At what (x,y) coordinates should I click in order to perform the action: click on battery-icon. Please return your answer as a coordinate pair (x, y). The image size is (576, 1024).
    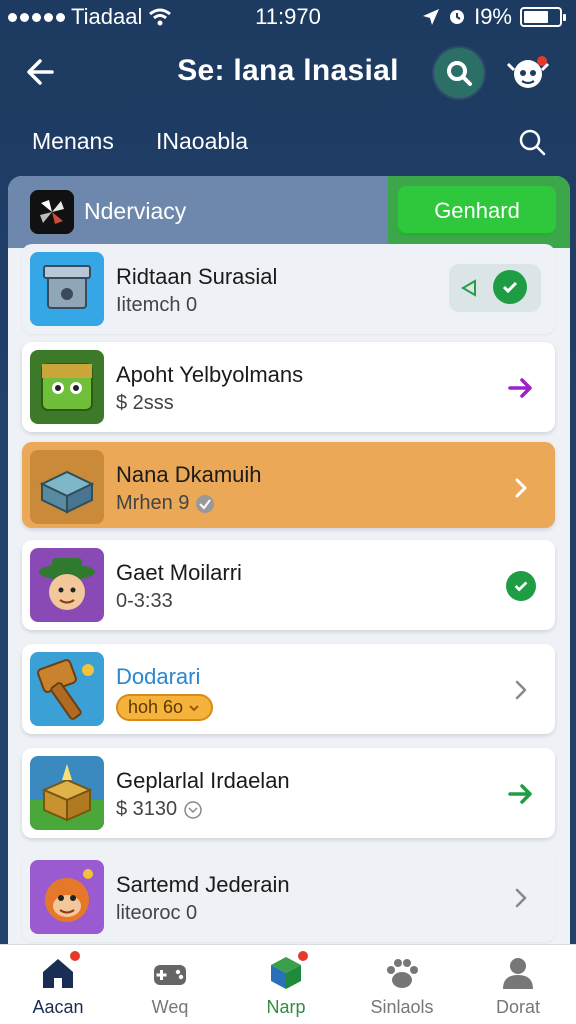
    Looking at the image, I should click on (543, 17).